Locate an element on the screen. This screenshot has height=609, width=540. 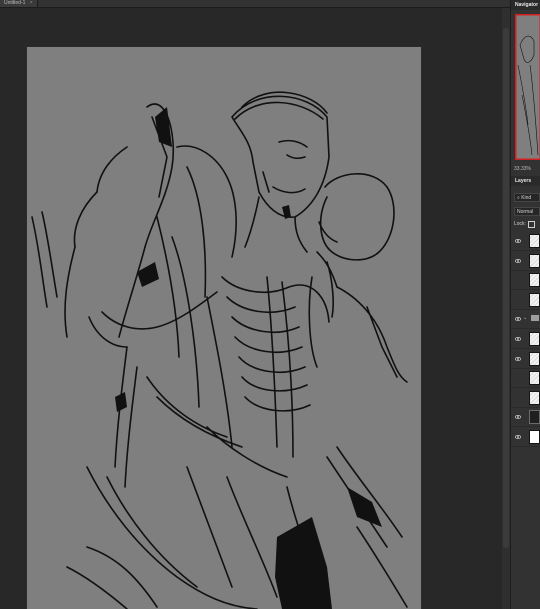
vertical-scrollbar is located at coordinates (506, 308).